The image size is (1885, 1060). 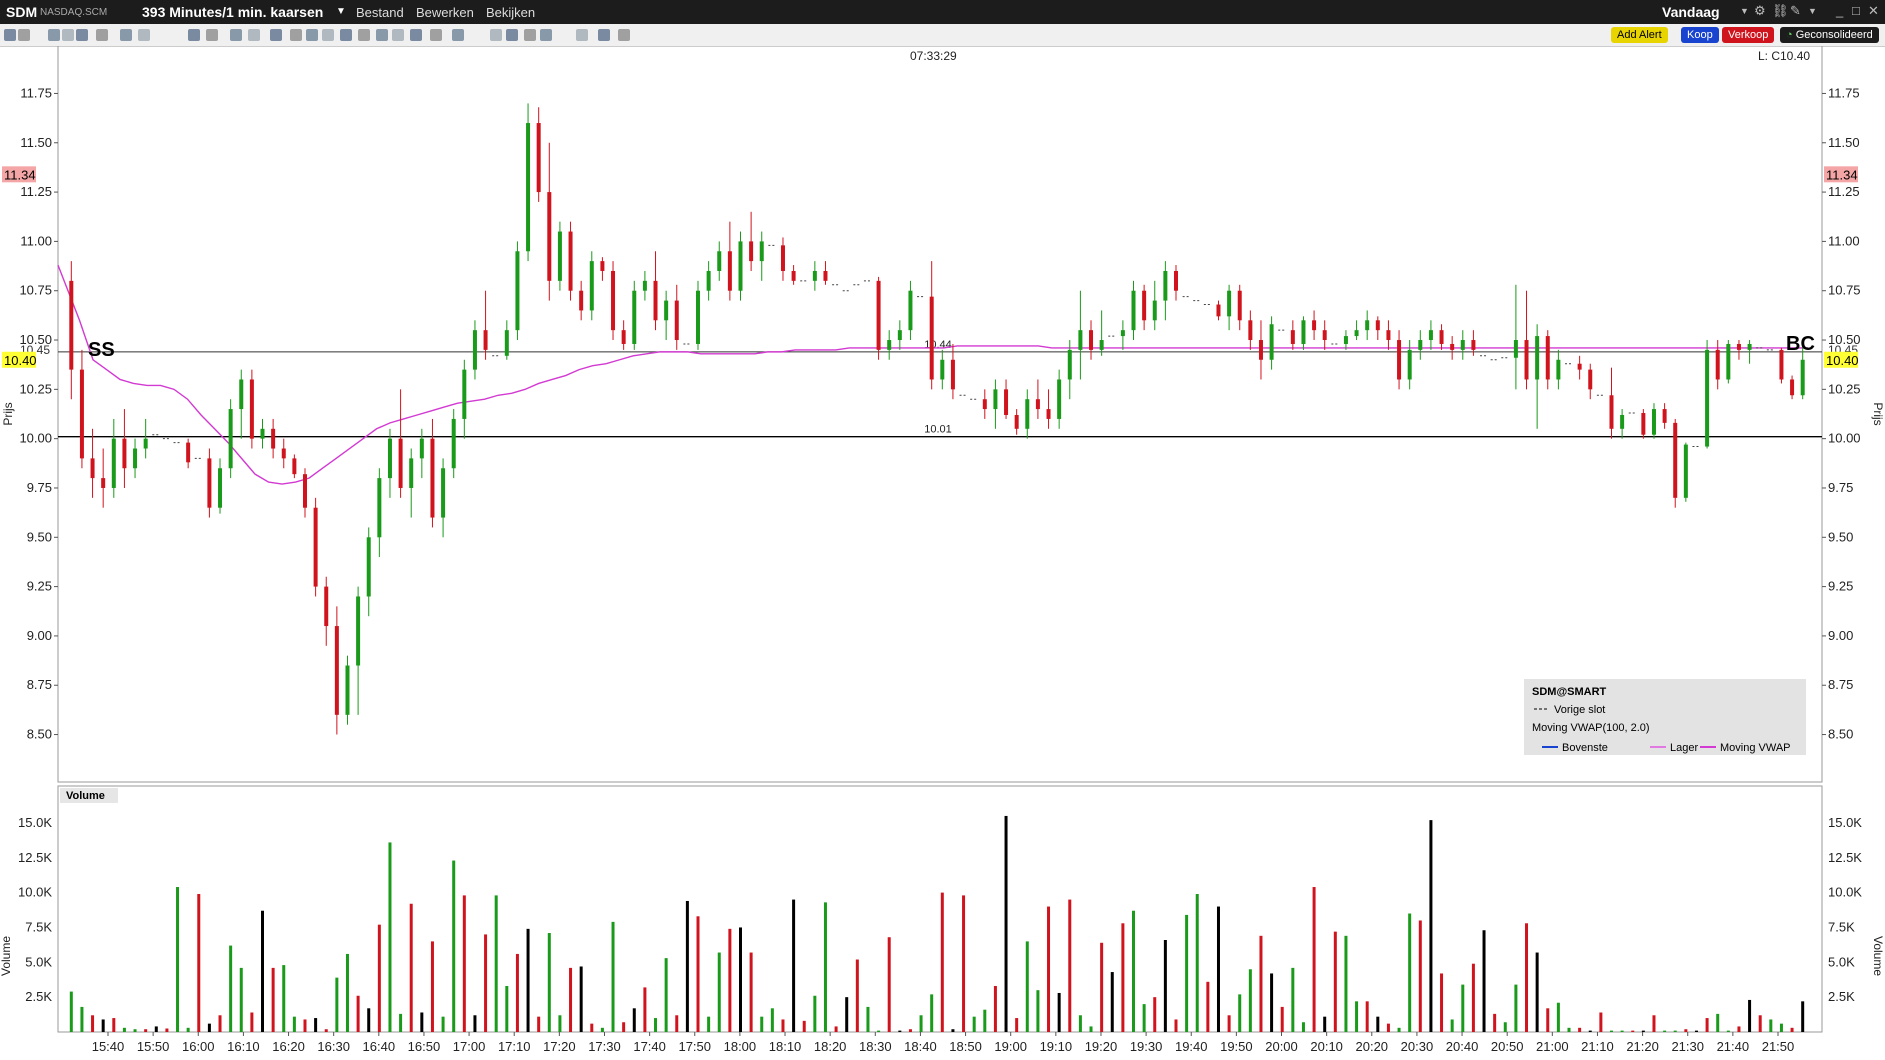 I want to click on close-icon: ✕, so click(x=1873, y=11).